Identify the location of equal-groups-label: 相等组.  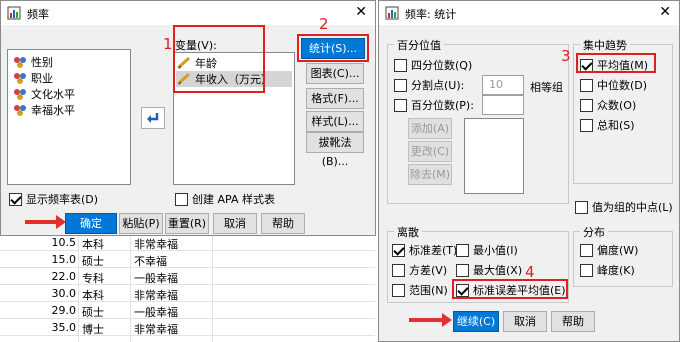
(546, 87).